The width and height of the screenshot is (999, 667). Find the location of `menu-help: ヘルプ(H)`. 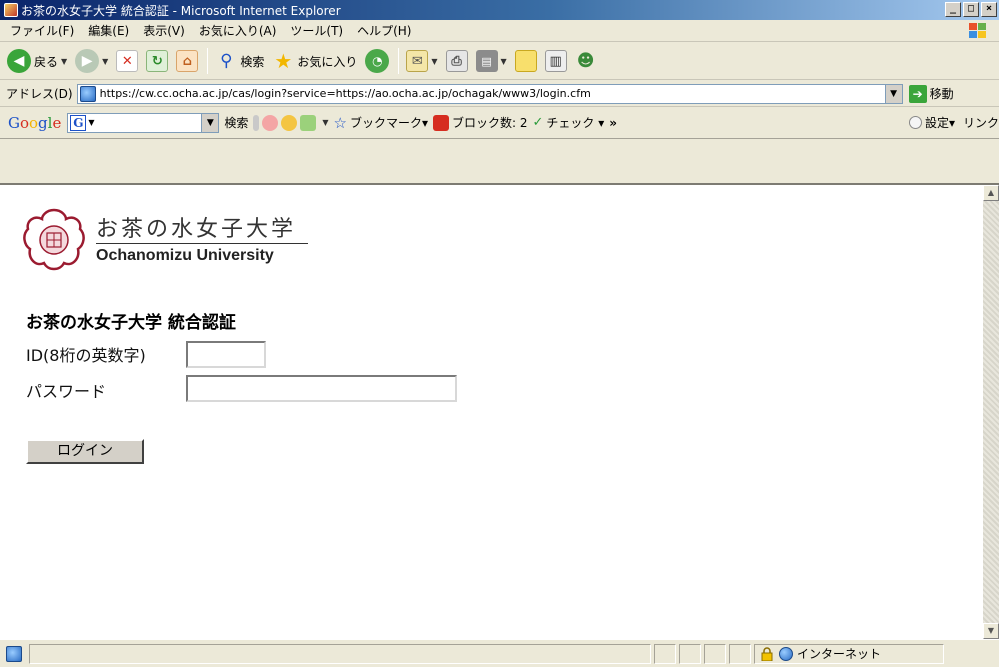

menu-help: ヘルプ(H) is located at coordinates (384, 30).